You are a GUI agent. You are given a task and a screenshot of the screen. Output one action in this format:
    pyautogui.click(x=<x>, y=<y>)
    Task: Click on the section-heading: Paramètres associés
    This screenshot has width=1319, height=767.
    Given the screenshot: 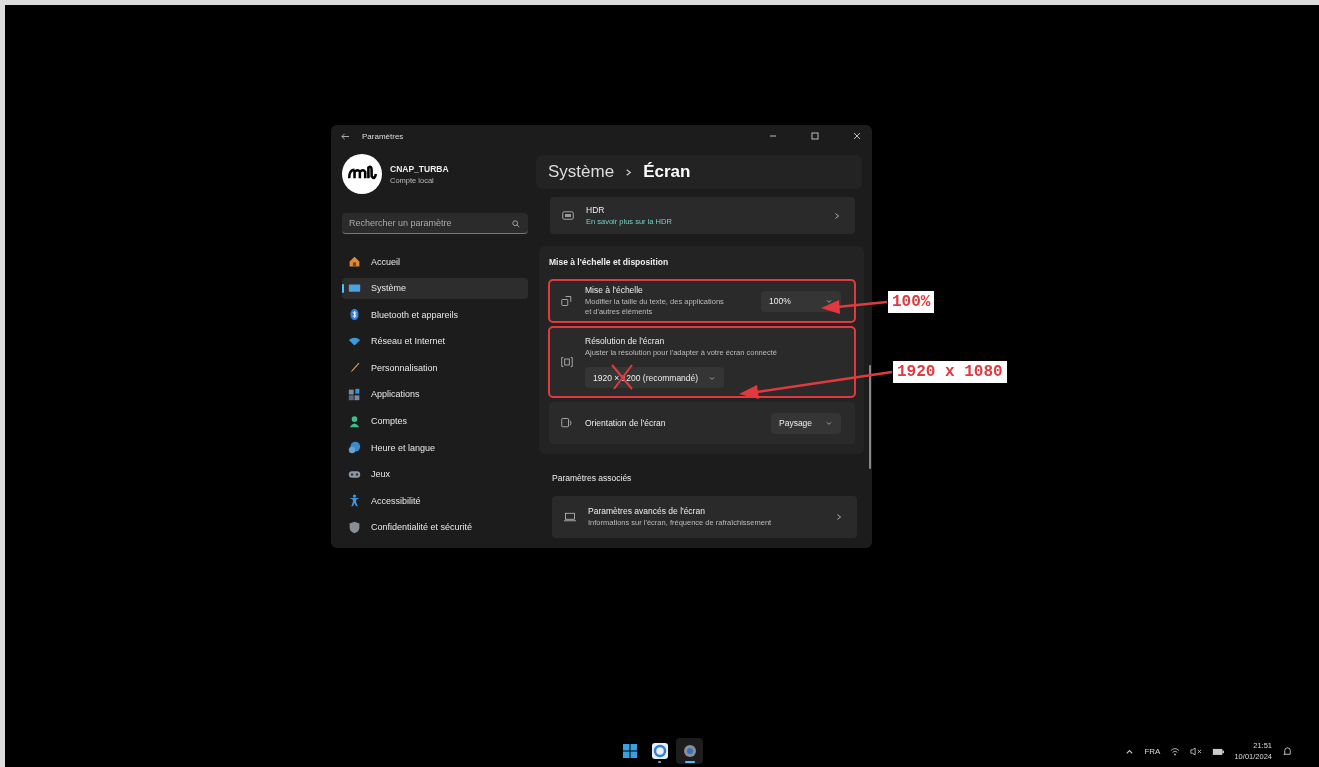 What is the action you would take?
    pyautogui.click(x=592, y=478)
    